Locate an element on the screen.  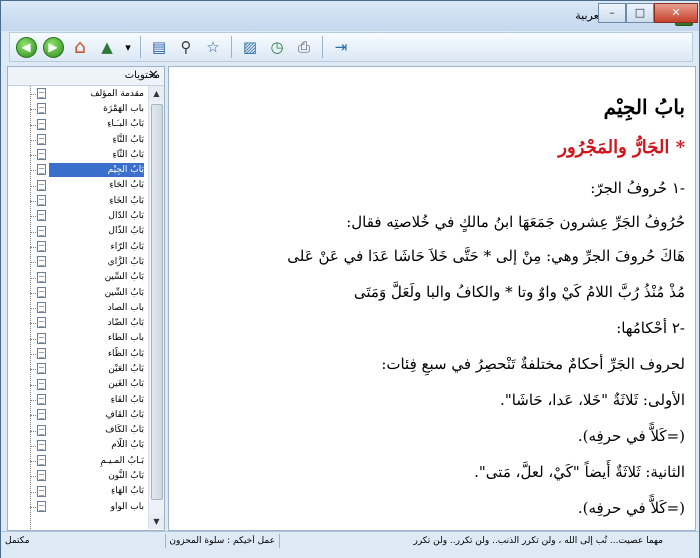
tree-item: بَابُ الغَين is located at coordinates (77, 384).